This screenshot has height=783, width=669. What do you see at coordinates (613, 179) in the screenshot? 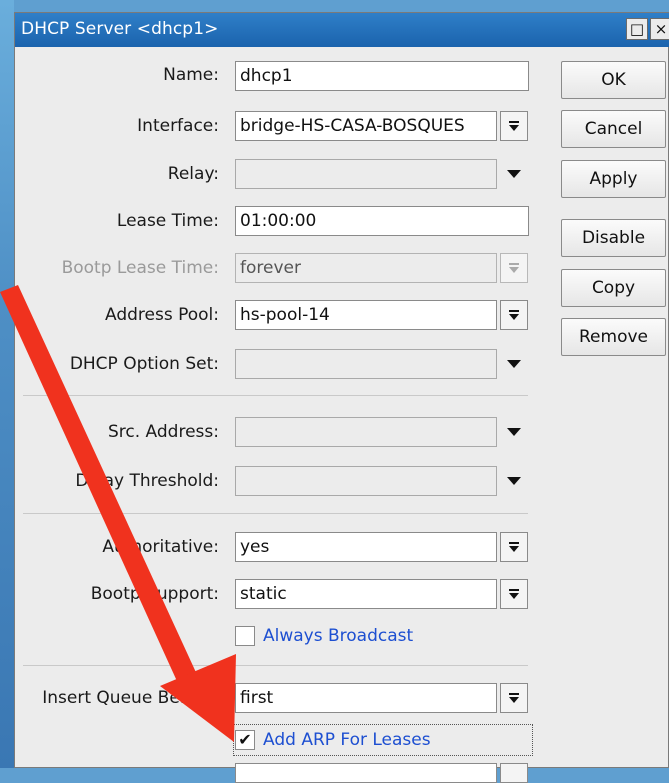
I see `apply-button: Apply` at bounding box center [613, 179].